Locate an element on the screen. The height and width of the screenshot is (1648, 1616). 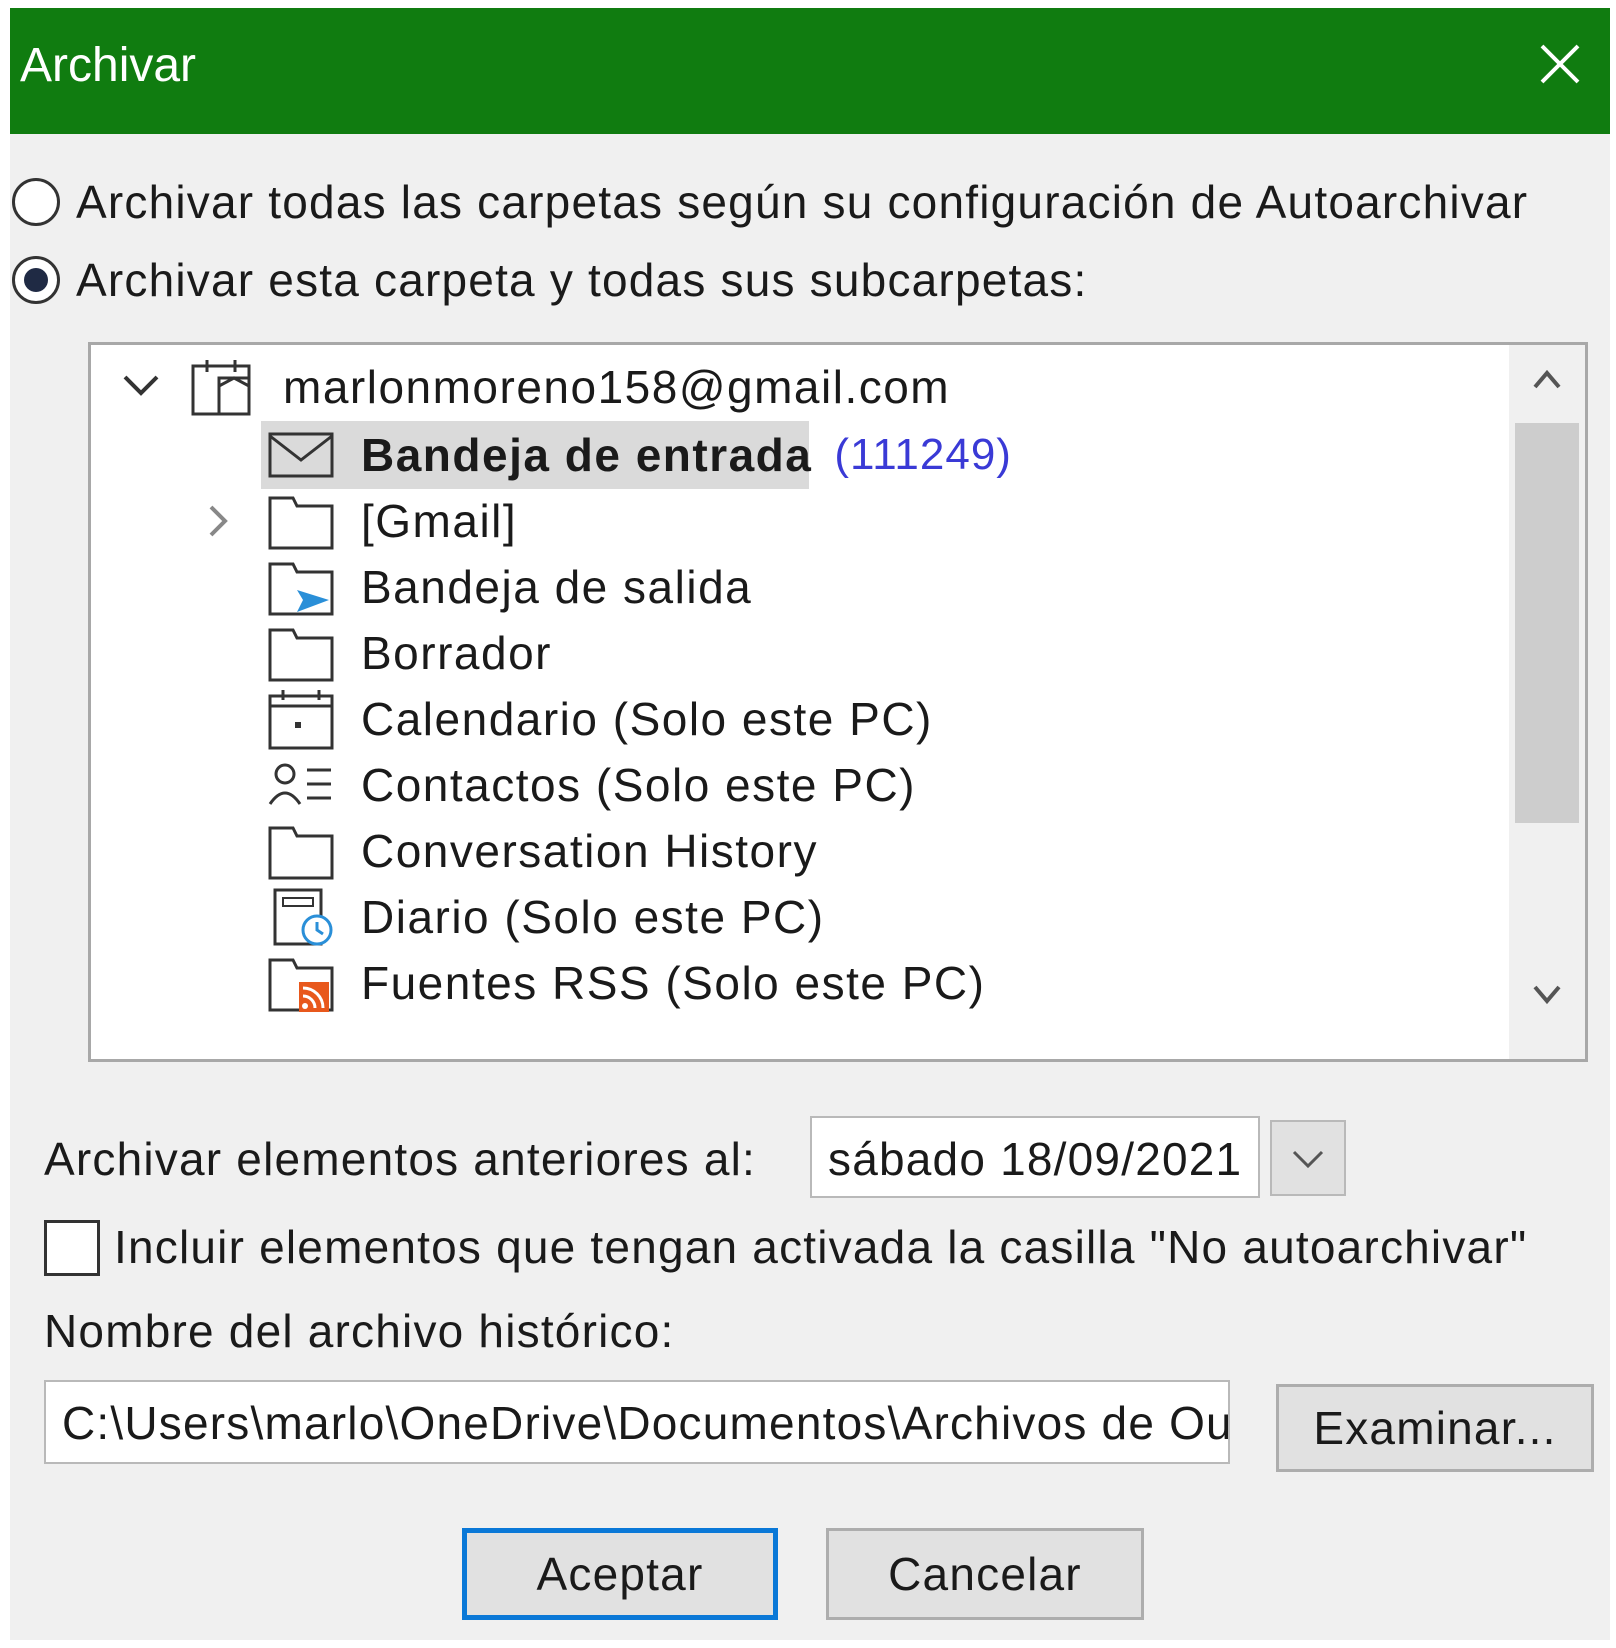
cancel-button: Cancelar is located at coordinates (985, 1574).